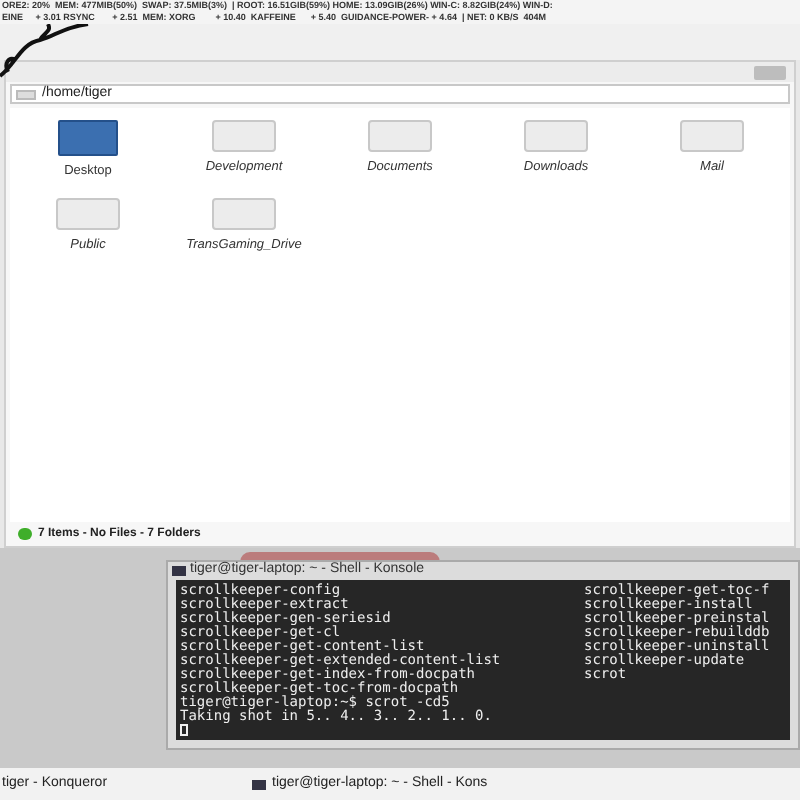  I want to click on desktop-icon, so click(88, 138).